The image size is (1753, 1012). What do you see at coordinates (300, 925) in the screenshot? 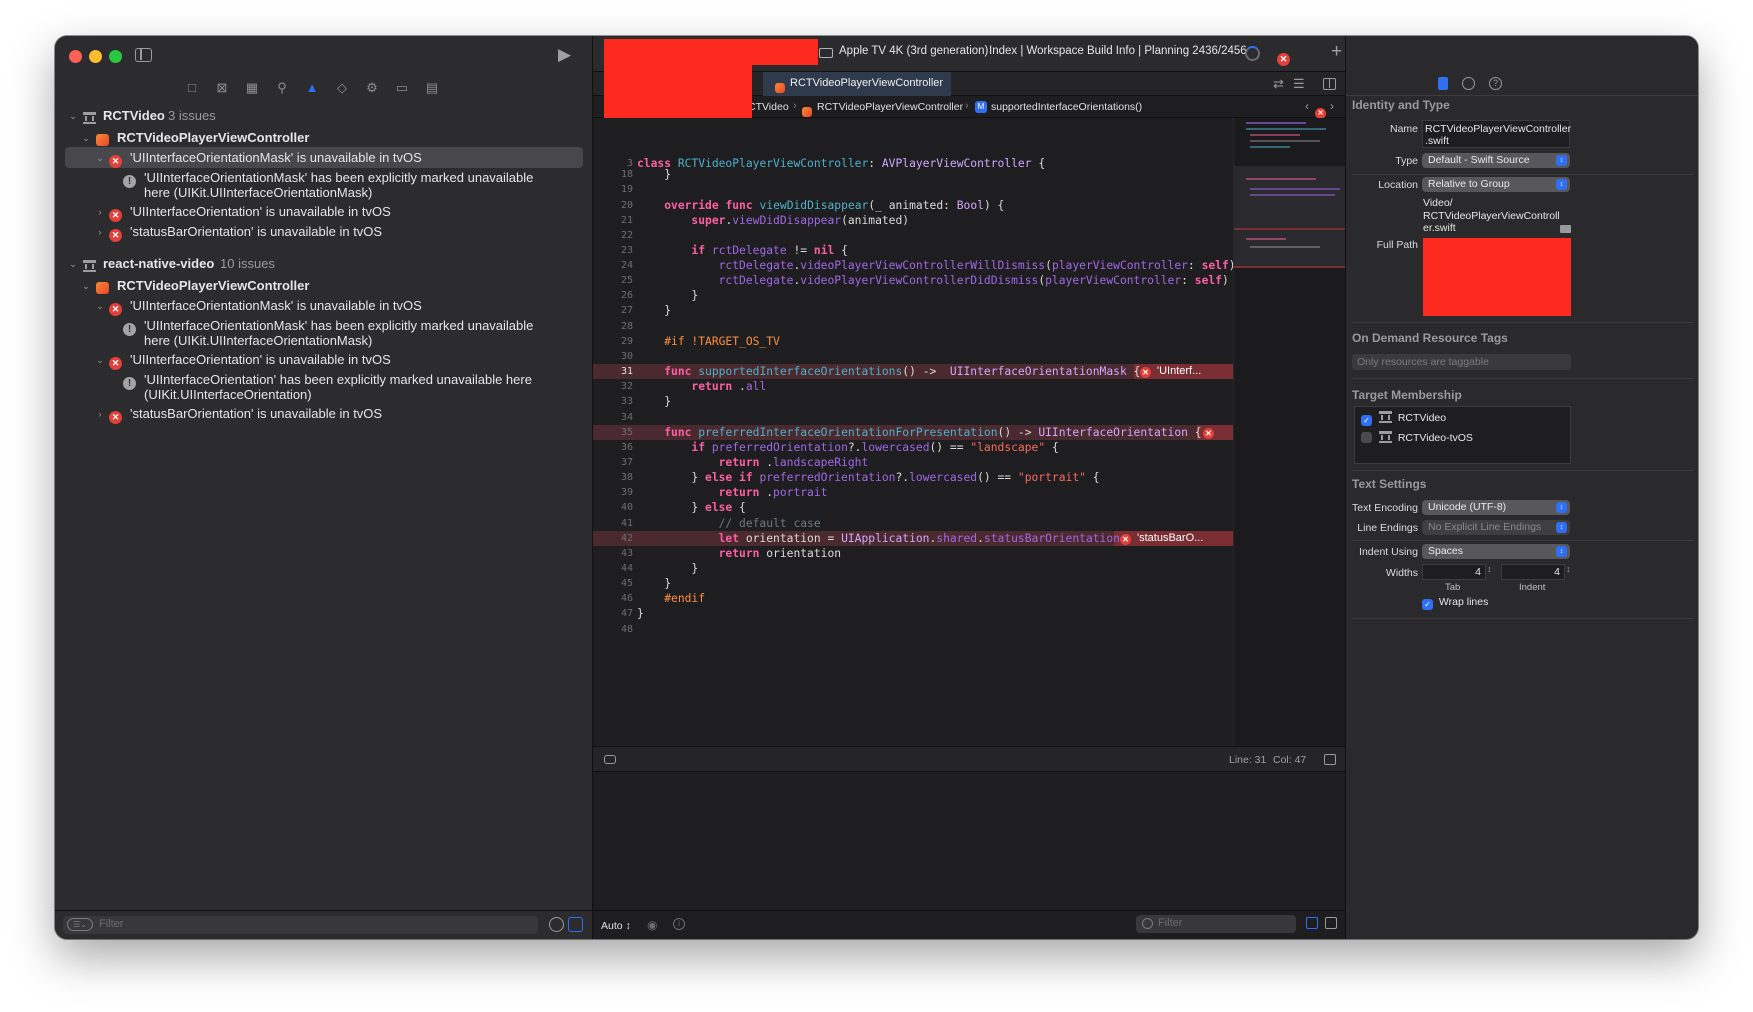
I see `navigator-filter-field: ☰⌄ Filter` at bounding box center [300, 925].